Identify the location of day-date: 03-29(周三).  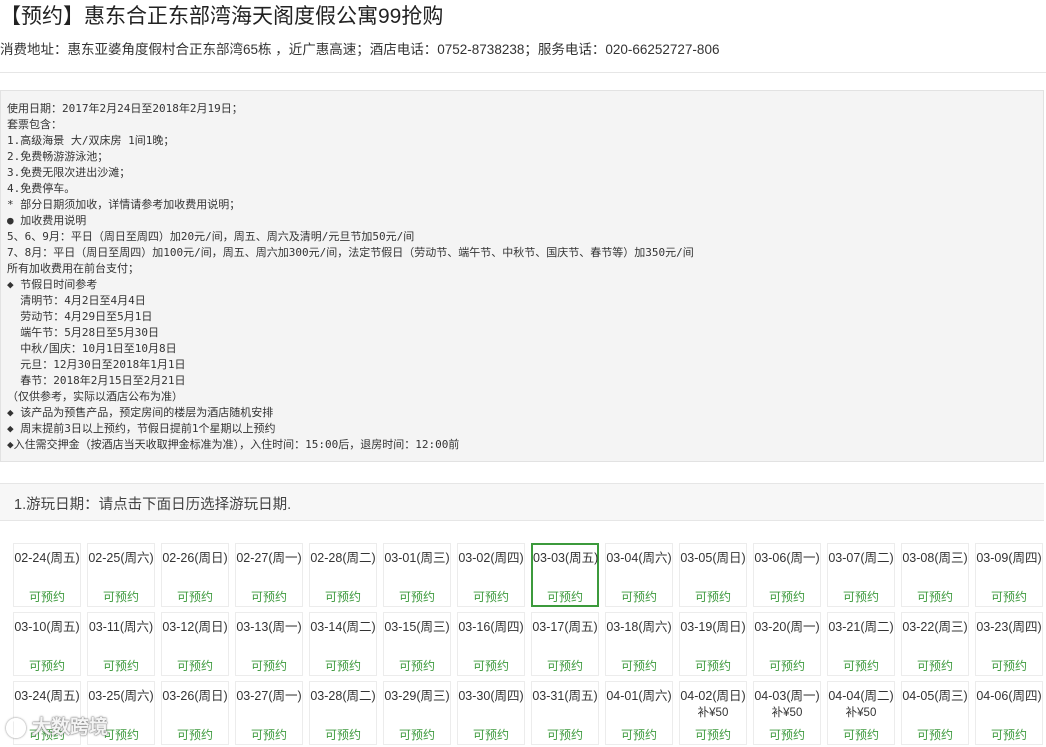
(417, 696).